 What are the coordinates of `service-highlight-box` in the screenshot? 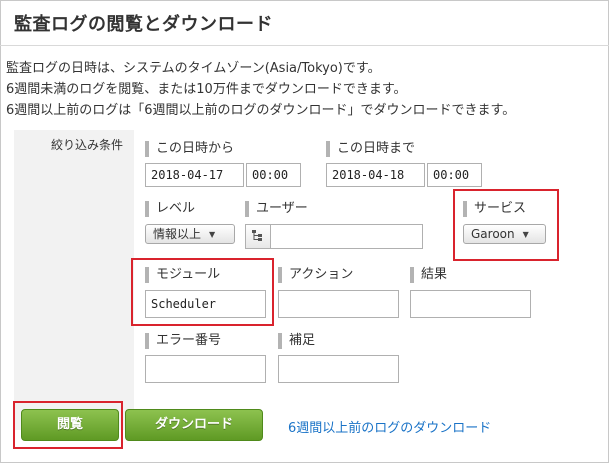 It's located at (506, 225).